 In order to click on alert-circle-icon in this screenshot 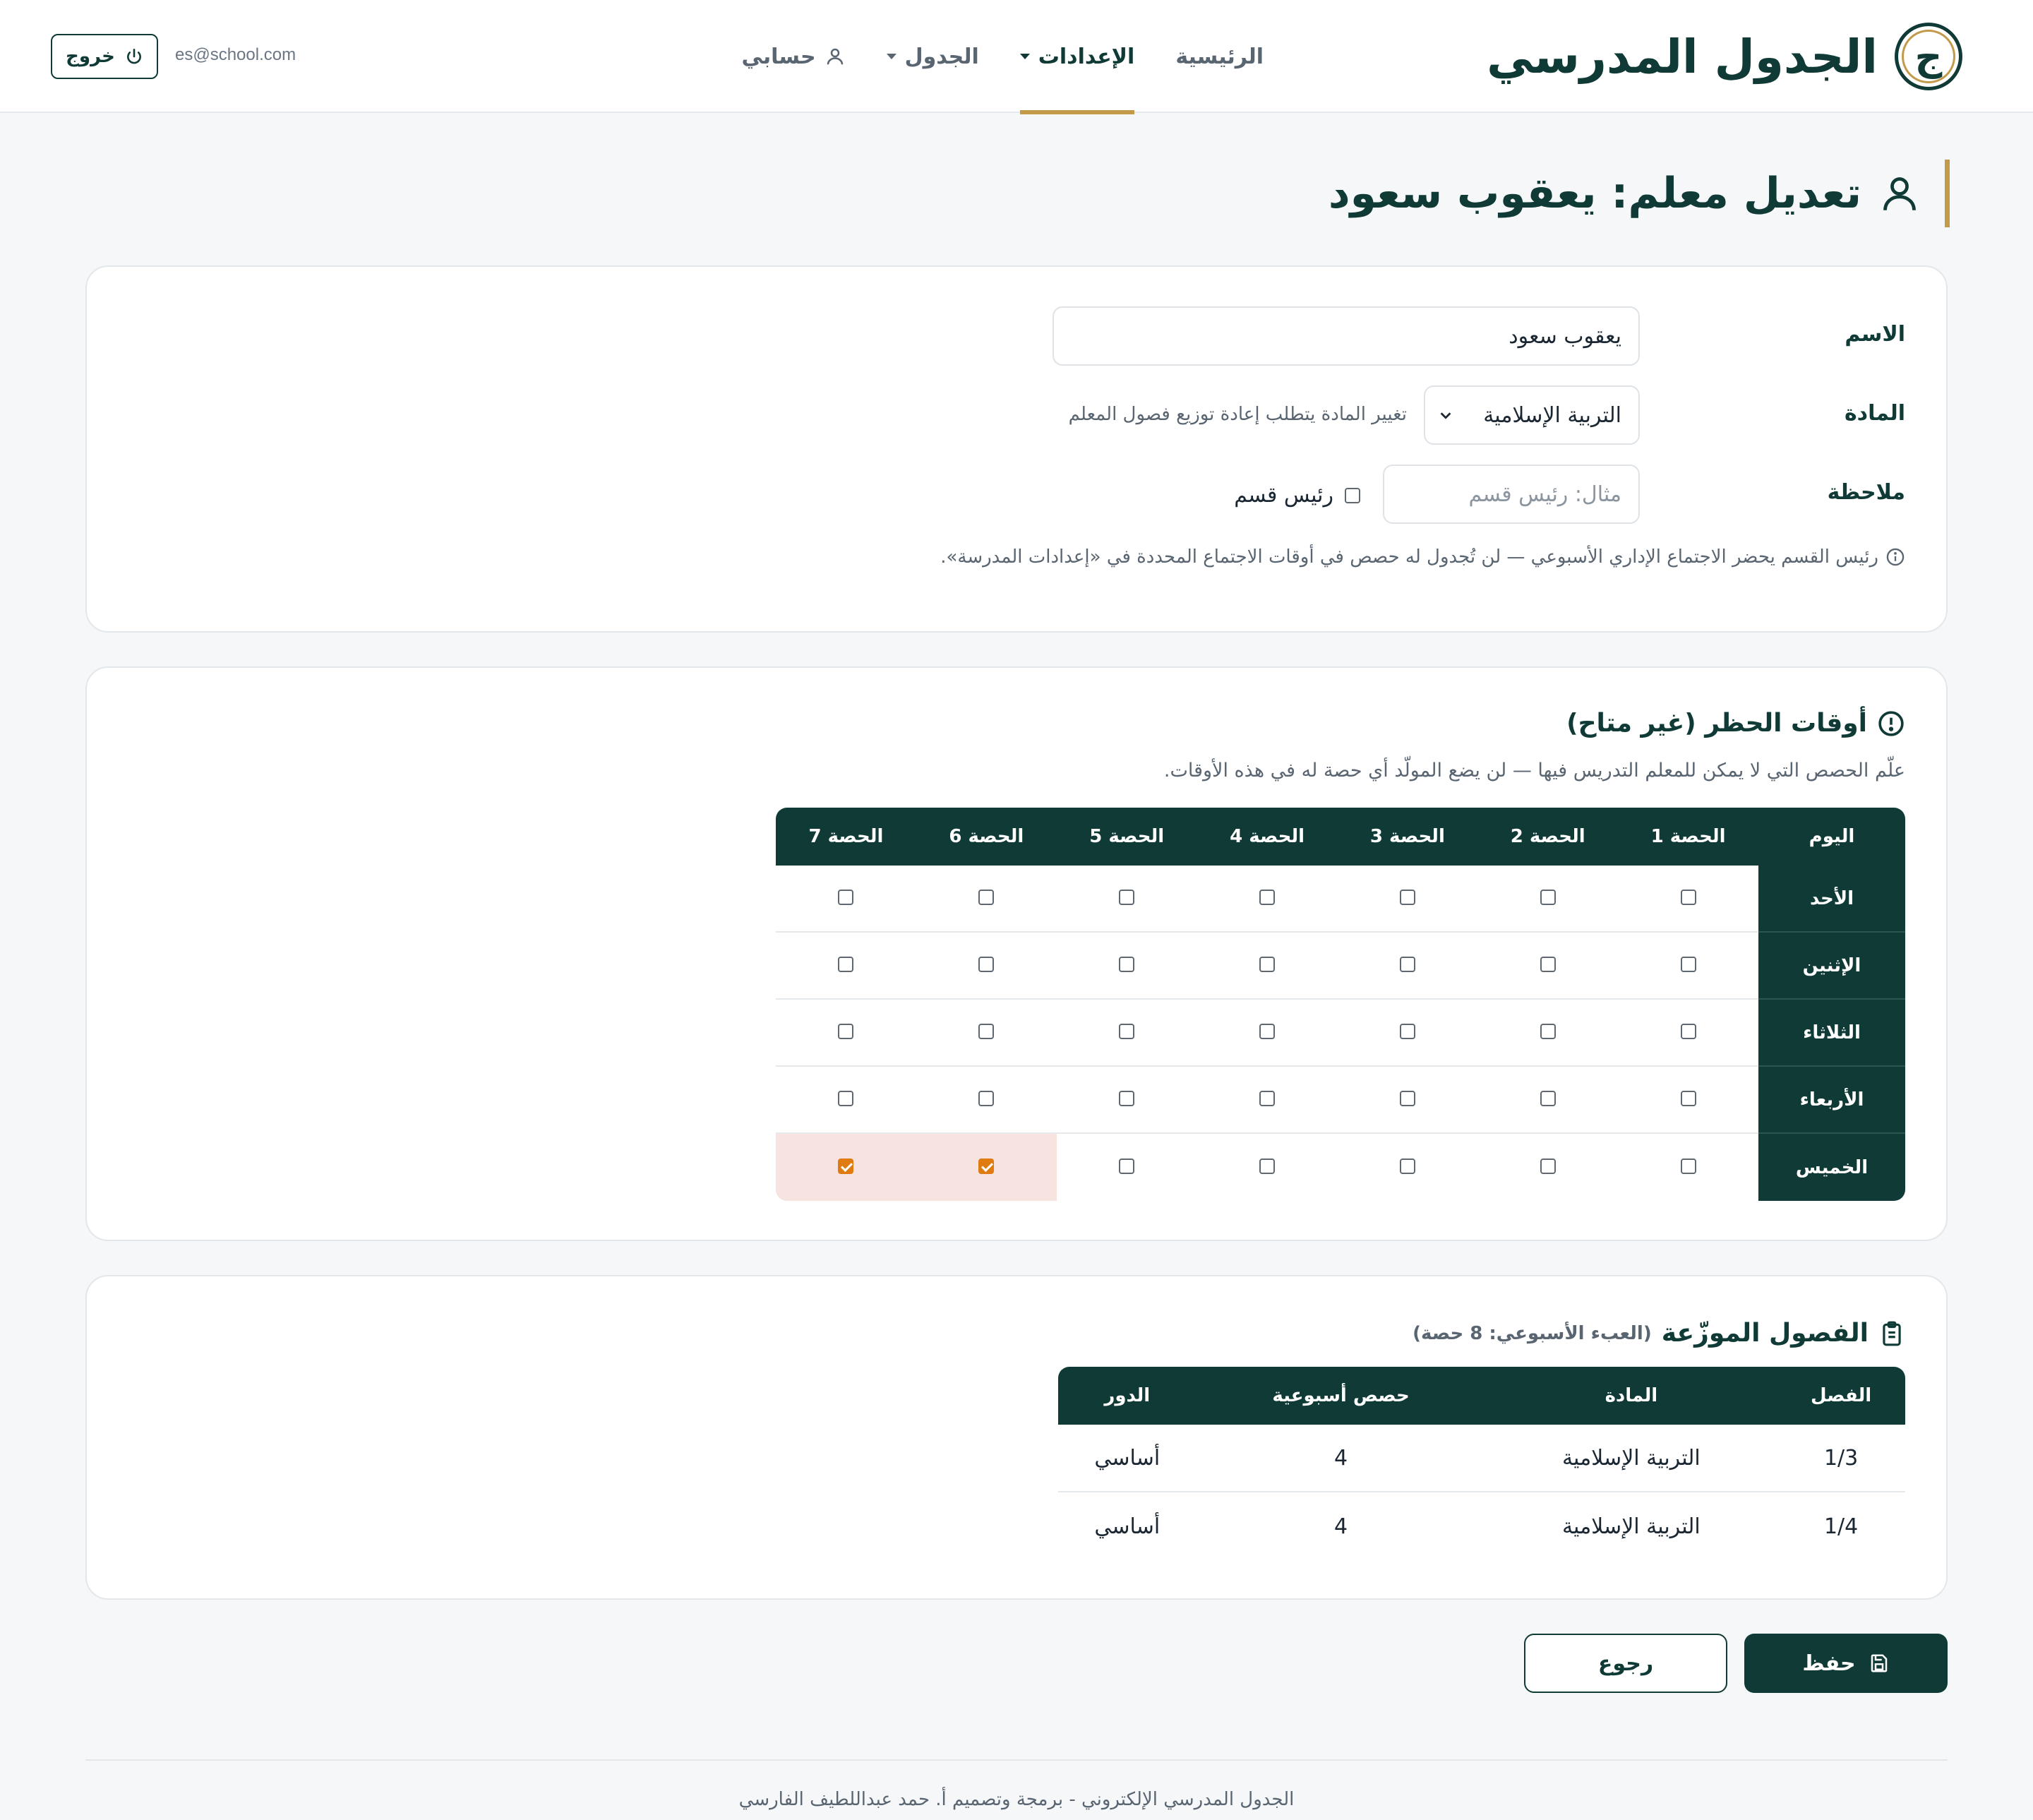, I will do `click(1891, 723)`.